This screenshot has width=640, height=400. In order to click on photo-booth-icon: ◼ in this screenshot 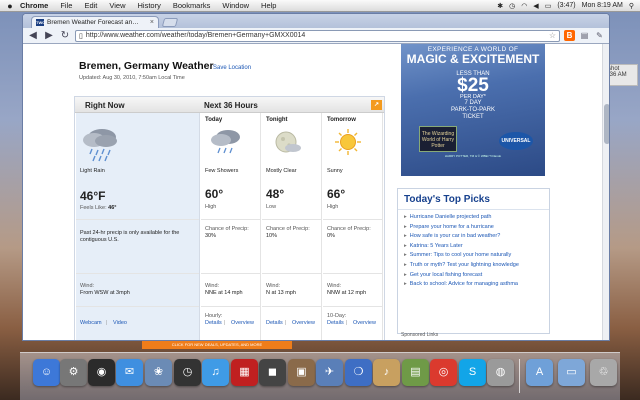, I will do `click(272, 372)`.